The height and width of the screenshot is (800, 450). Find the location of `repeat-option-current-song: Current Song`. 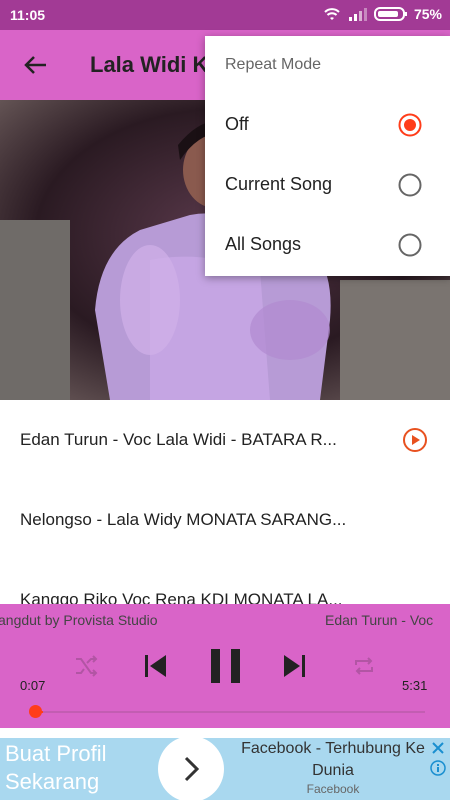

repeat-option-current-song: Current Song is located at coordinates (327, 185).